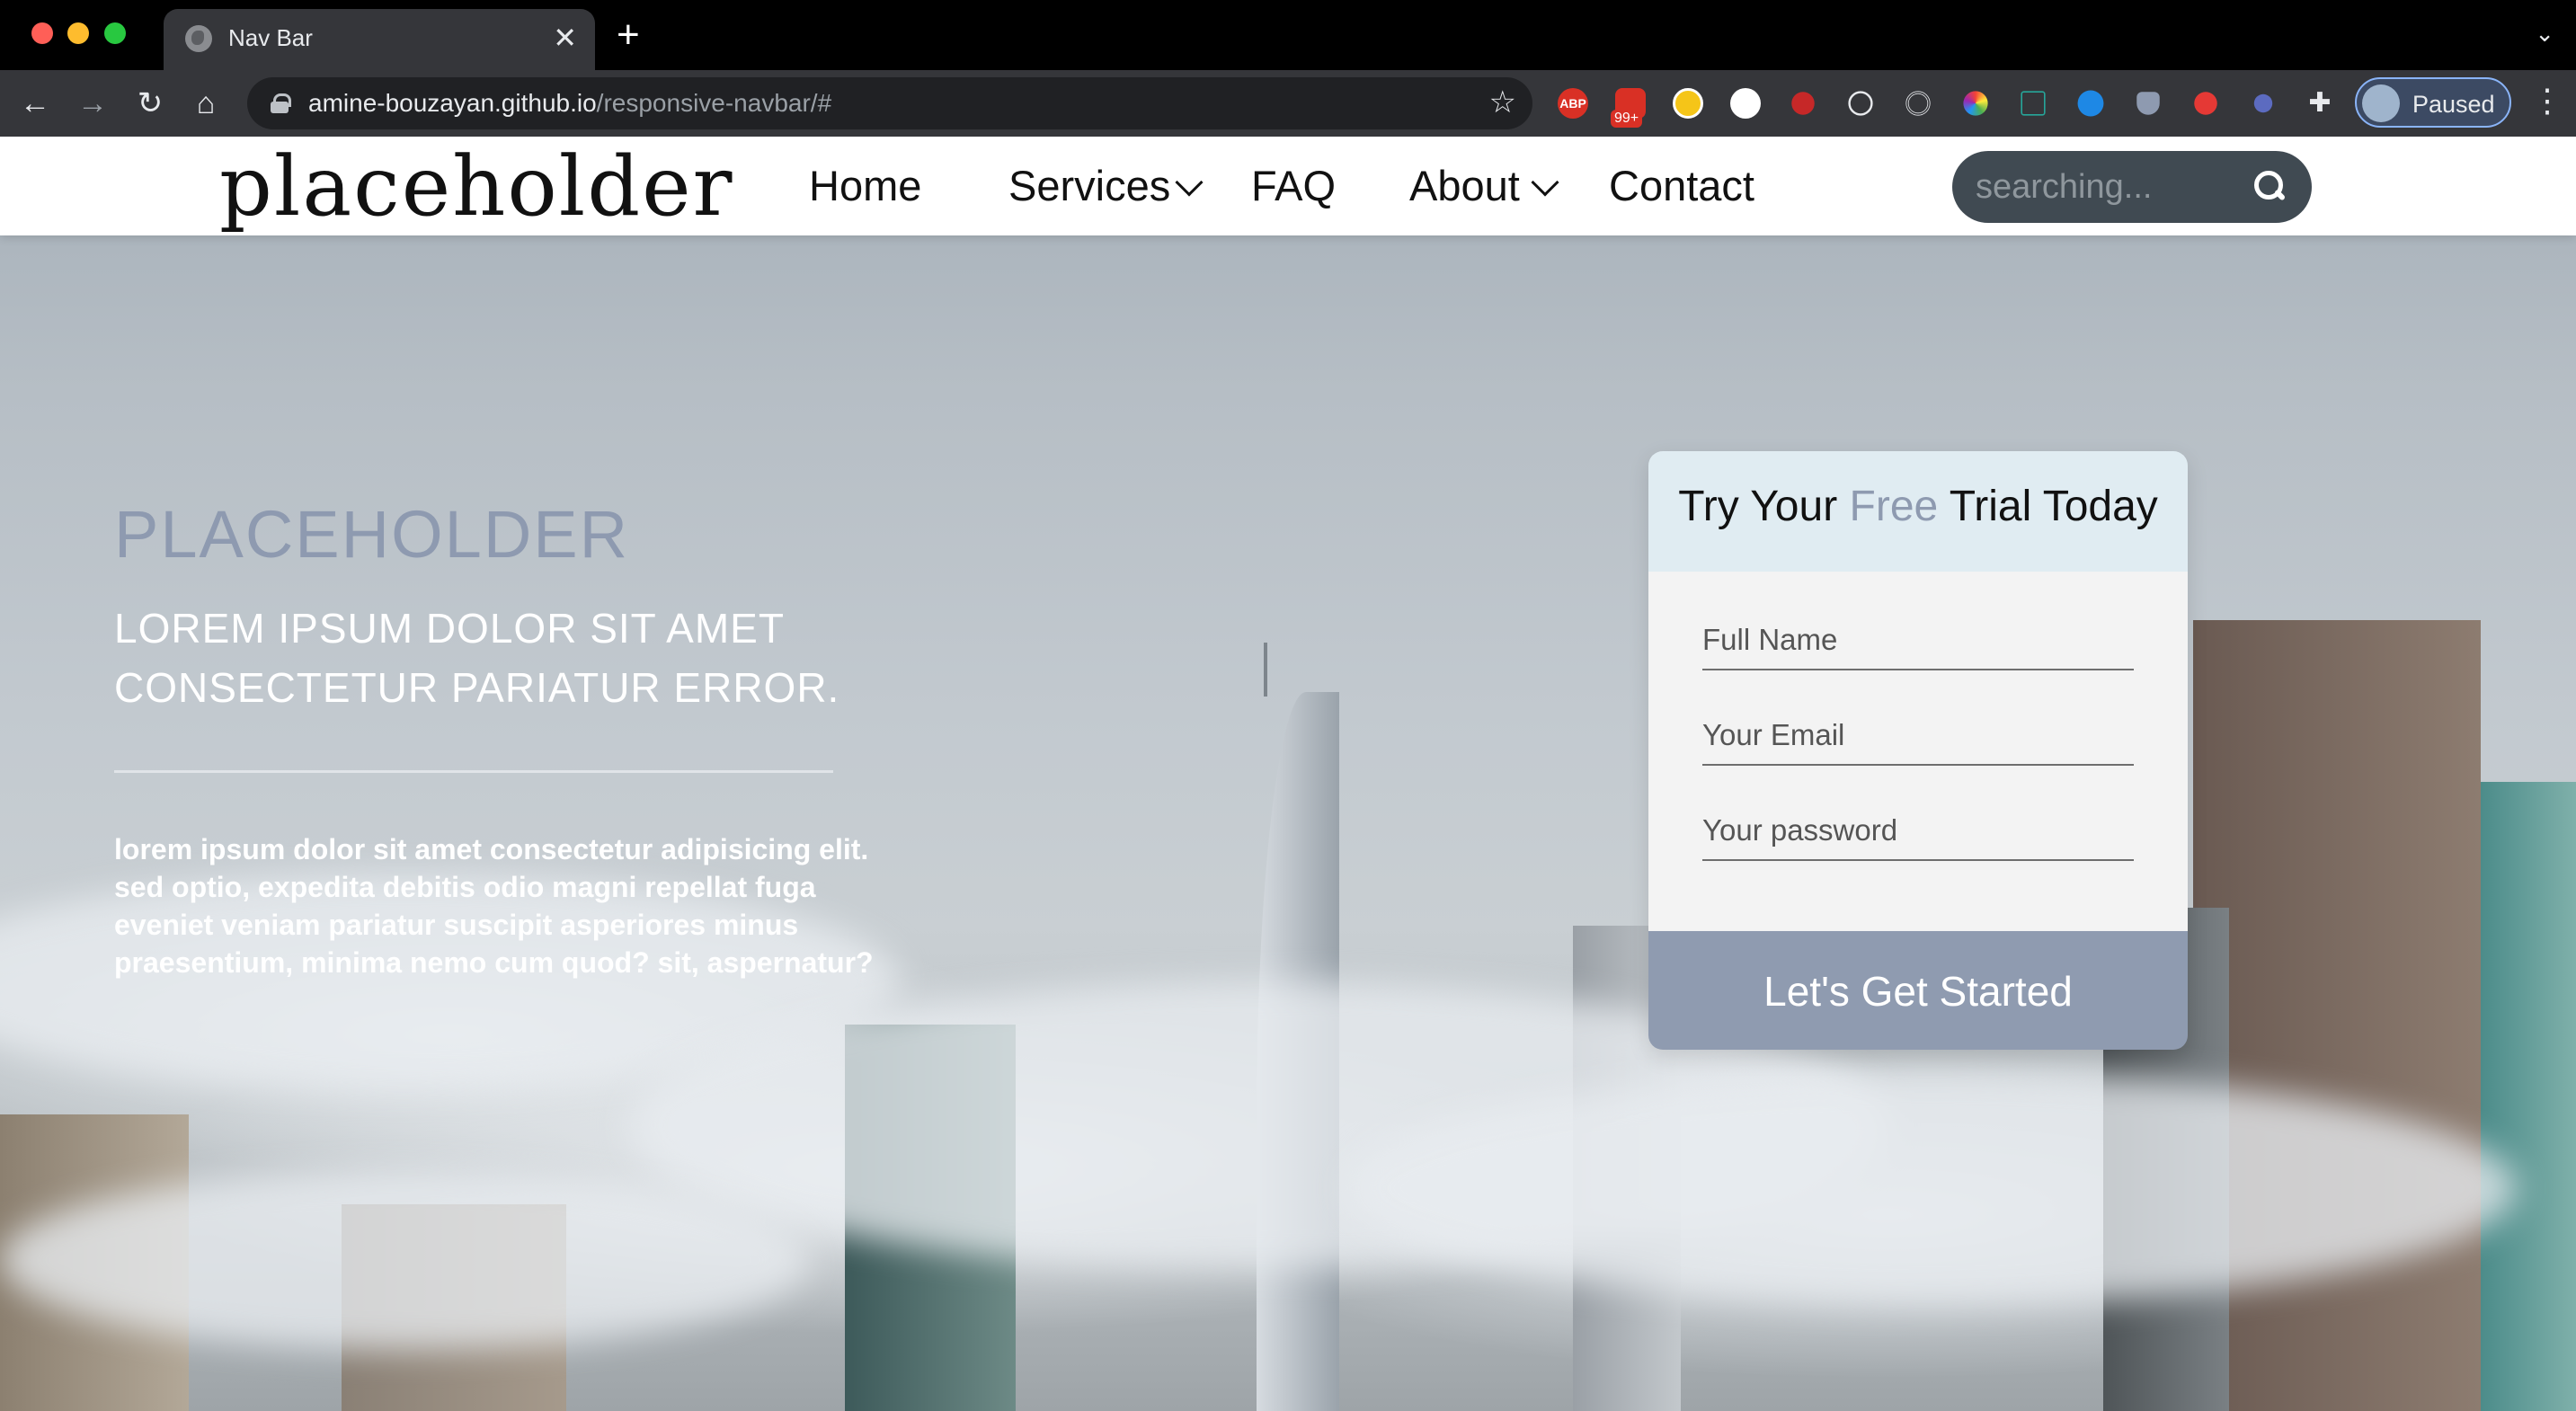  Describe the element at coordinates (2337, 1015) in the screenshot. I see `right-building` at that location.